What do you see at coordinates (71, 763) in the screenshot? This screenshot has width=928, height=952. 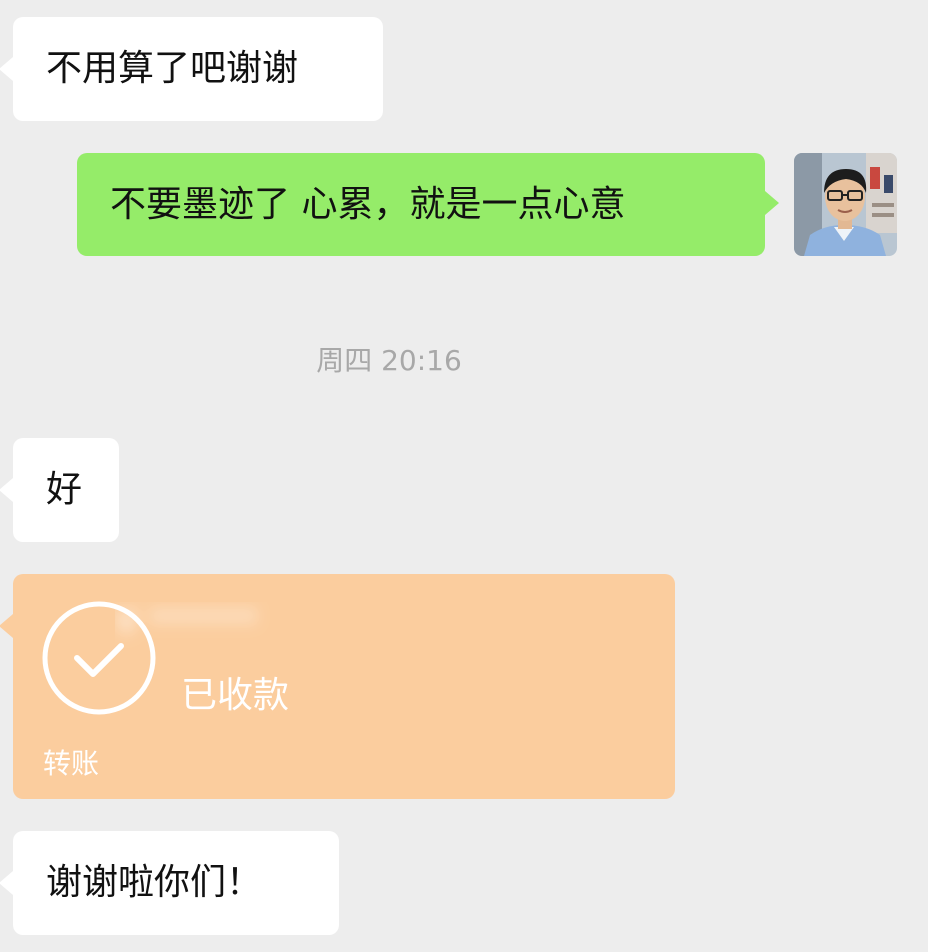 I see `transfer-label: 转账` at bounding box center [71, 763].